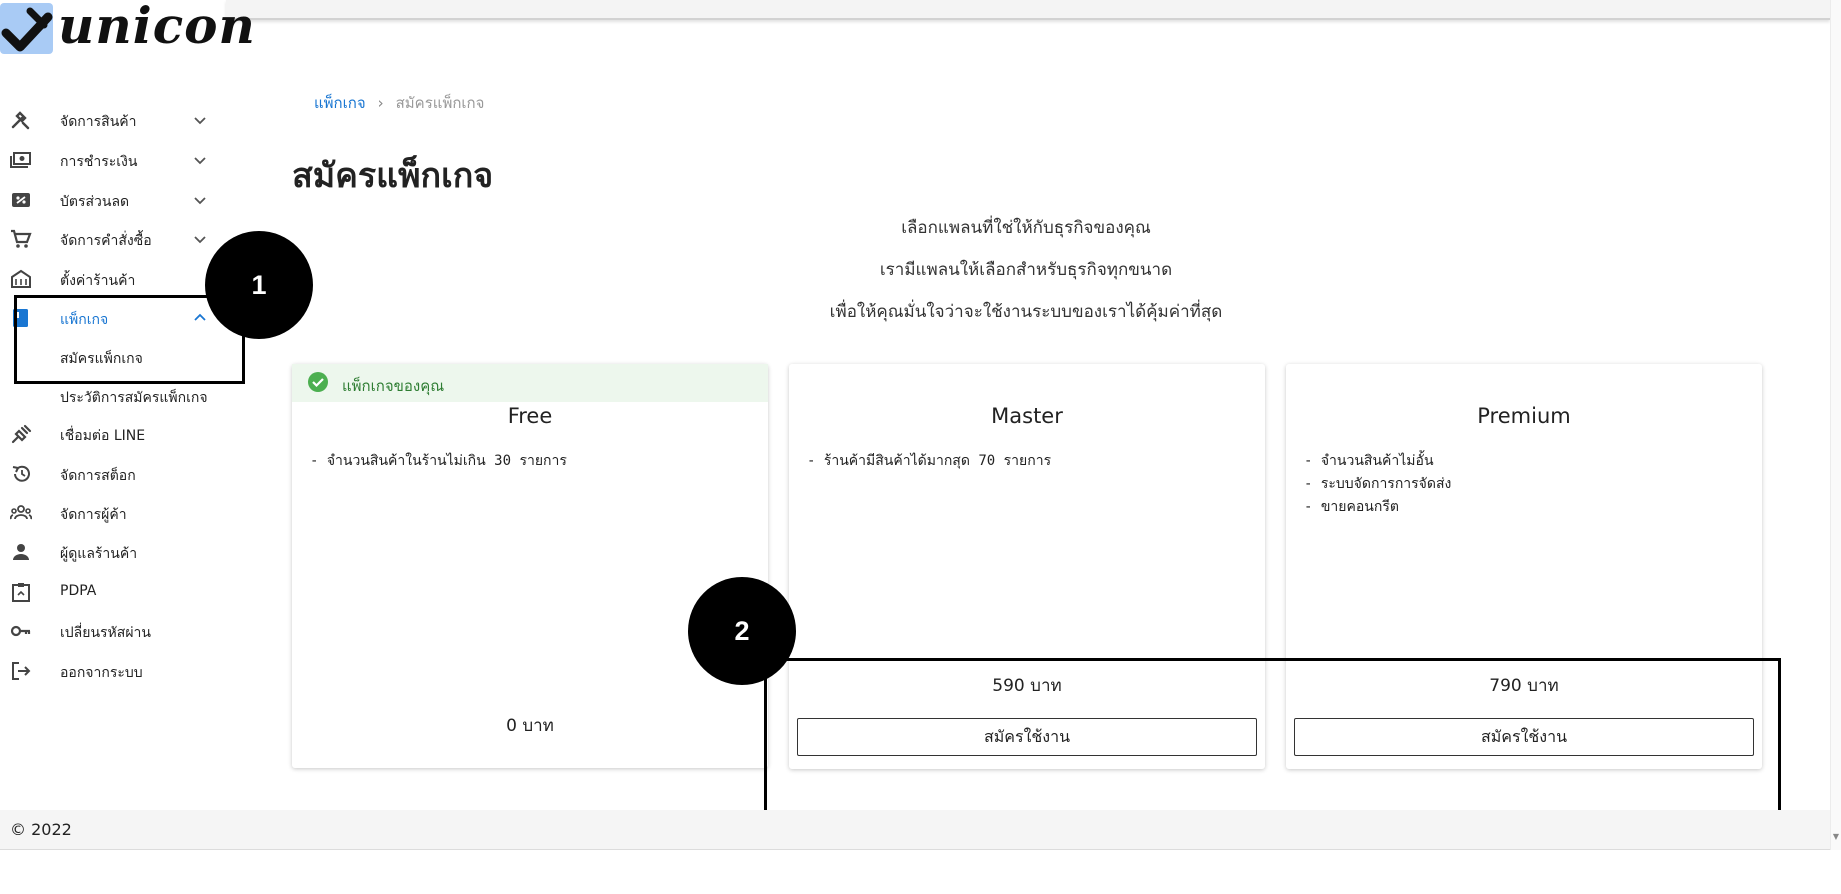  Describe the element at coordinates (1272, 737) in the screenshot. I see `annotation-box-subscribe` at that location.